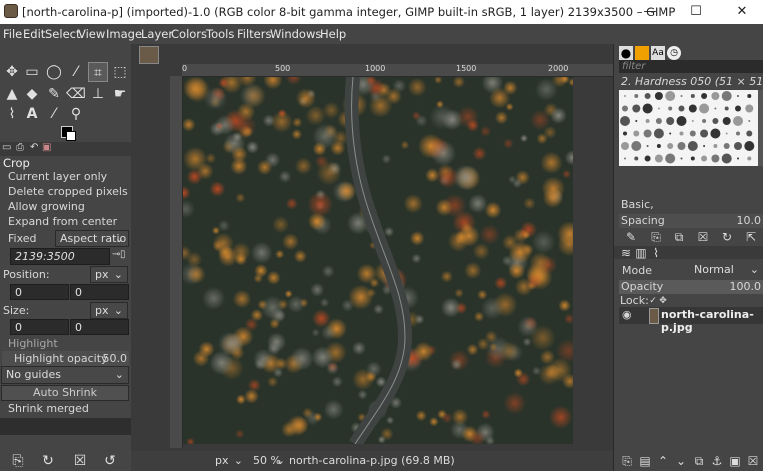  I want to click on channels-tab-icon: ▥, so click(641, 253).